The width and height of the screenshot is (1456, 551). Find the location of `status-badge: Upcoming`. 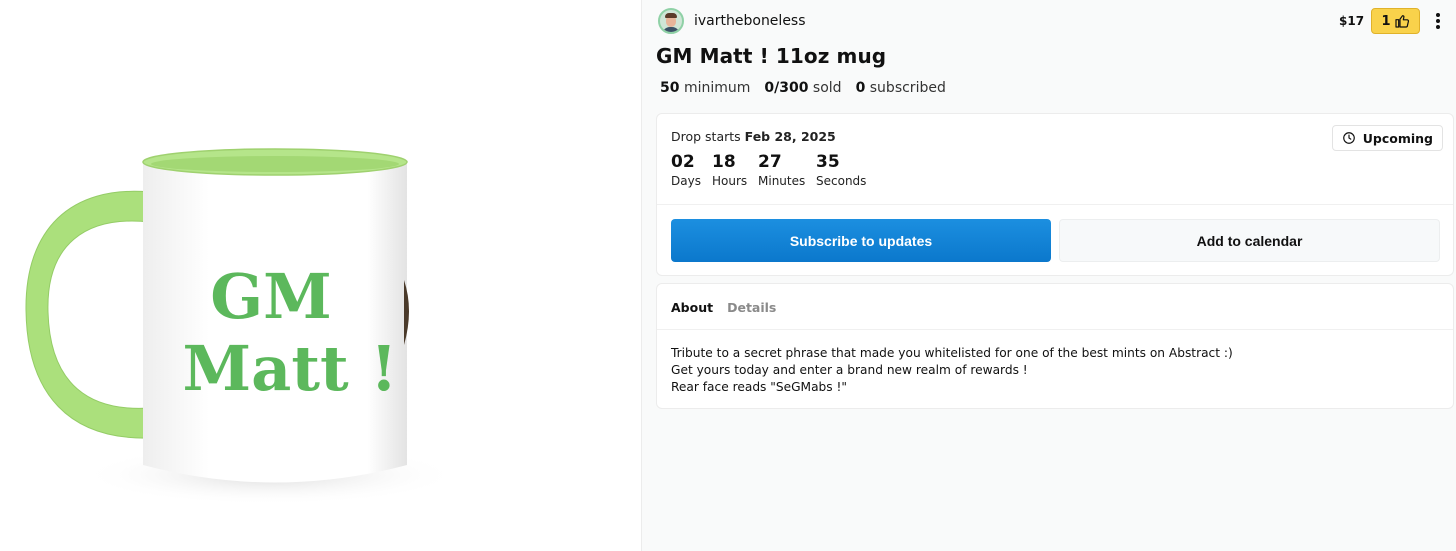

status-badge: Upcoming is located at coordinates (1387, 138).